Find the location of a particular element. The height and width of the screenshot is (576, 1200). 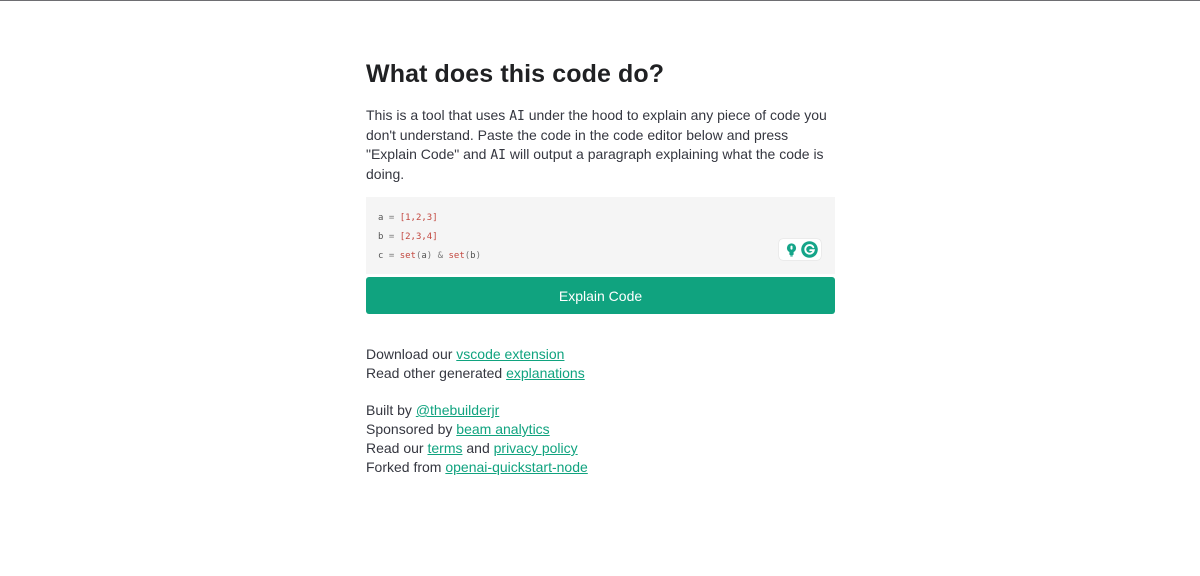

code-line-1: a = [1,2,3] is located at coordinates (600, 218).